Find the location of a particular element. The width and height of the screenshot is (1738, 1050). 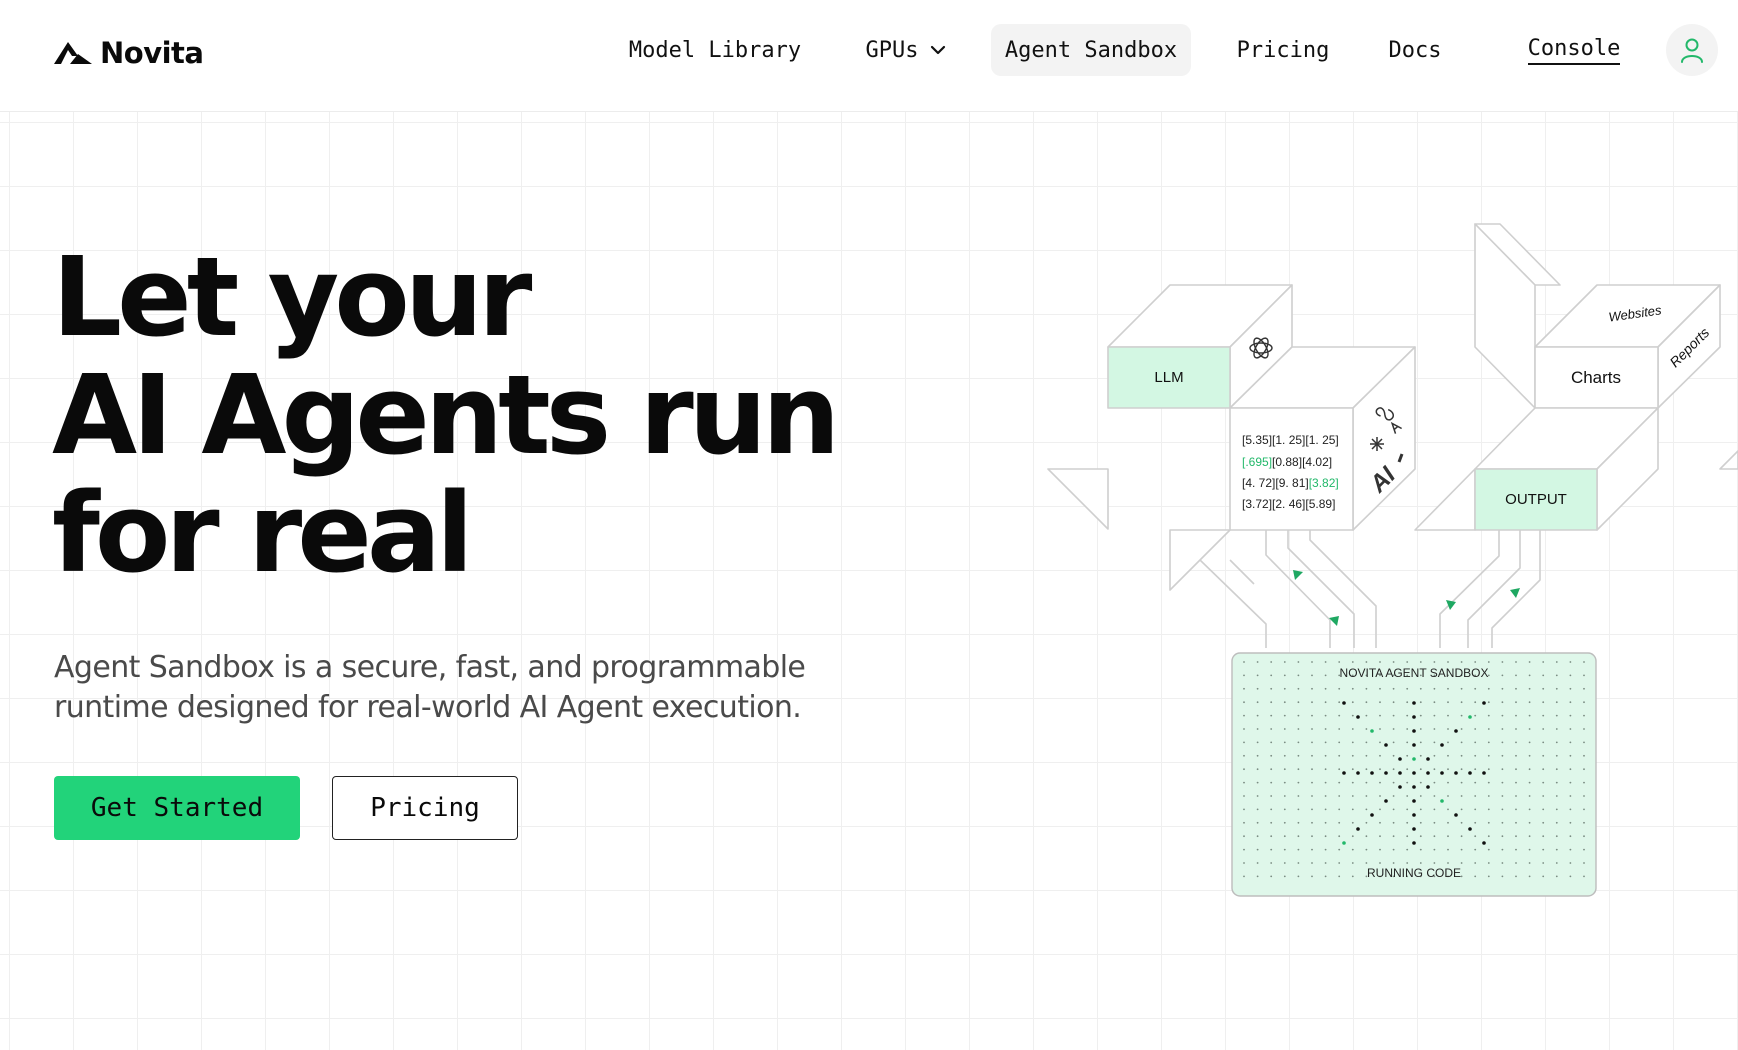

nav-pricing: Pricing is located at coordinates (1283, 50).